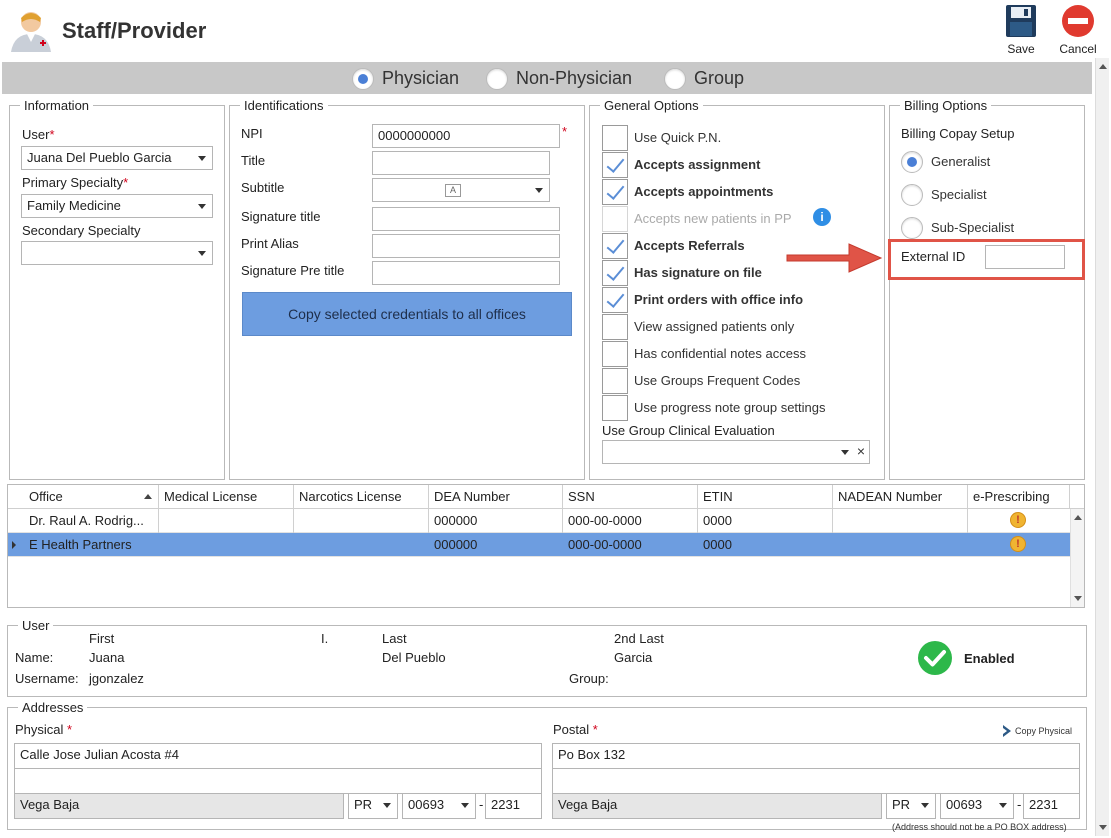  I want to click on signature-title-input, so click(466, 219).